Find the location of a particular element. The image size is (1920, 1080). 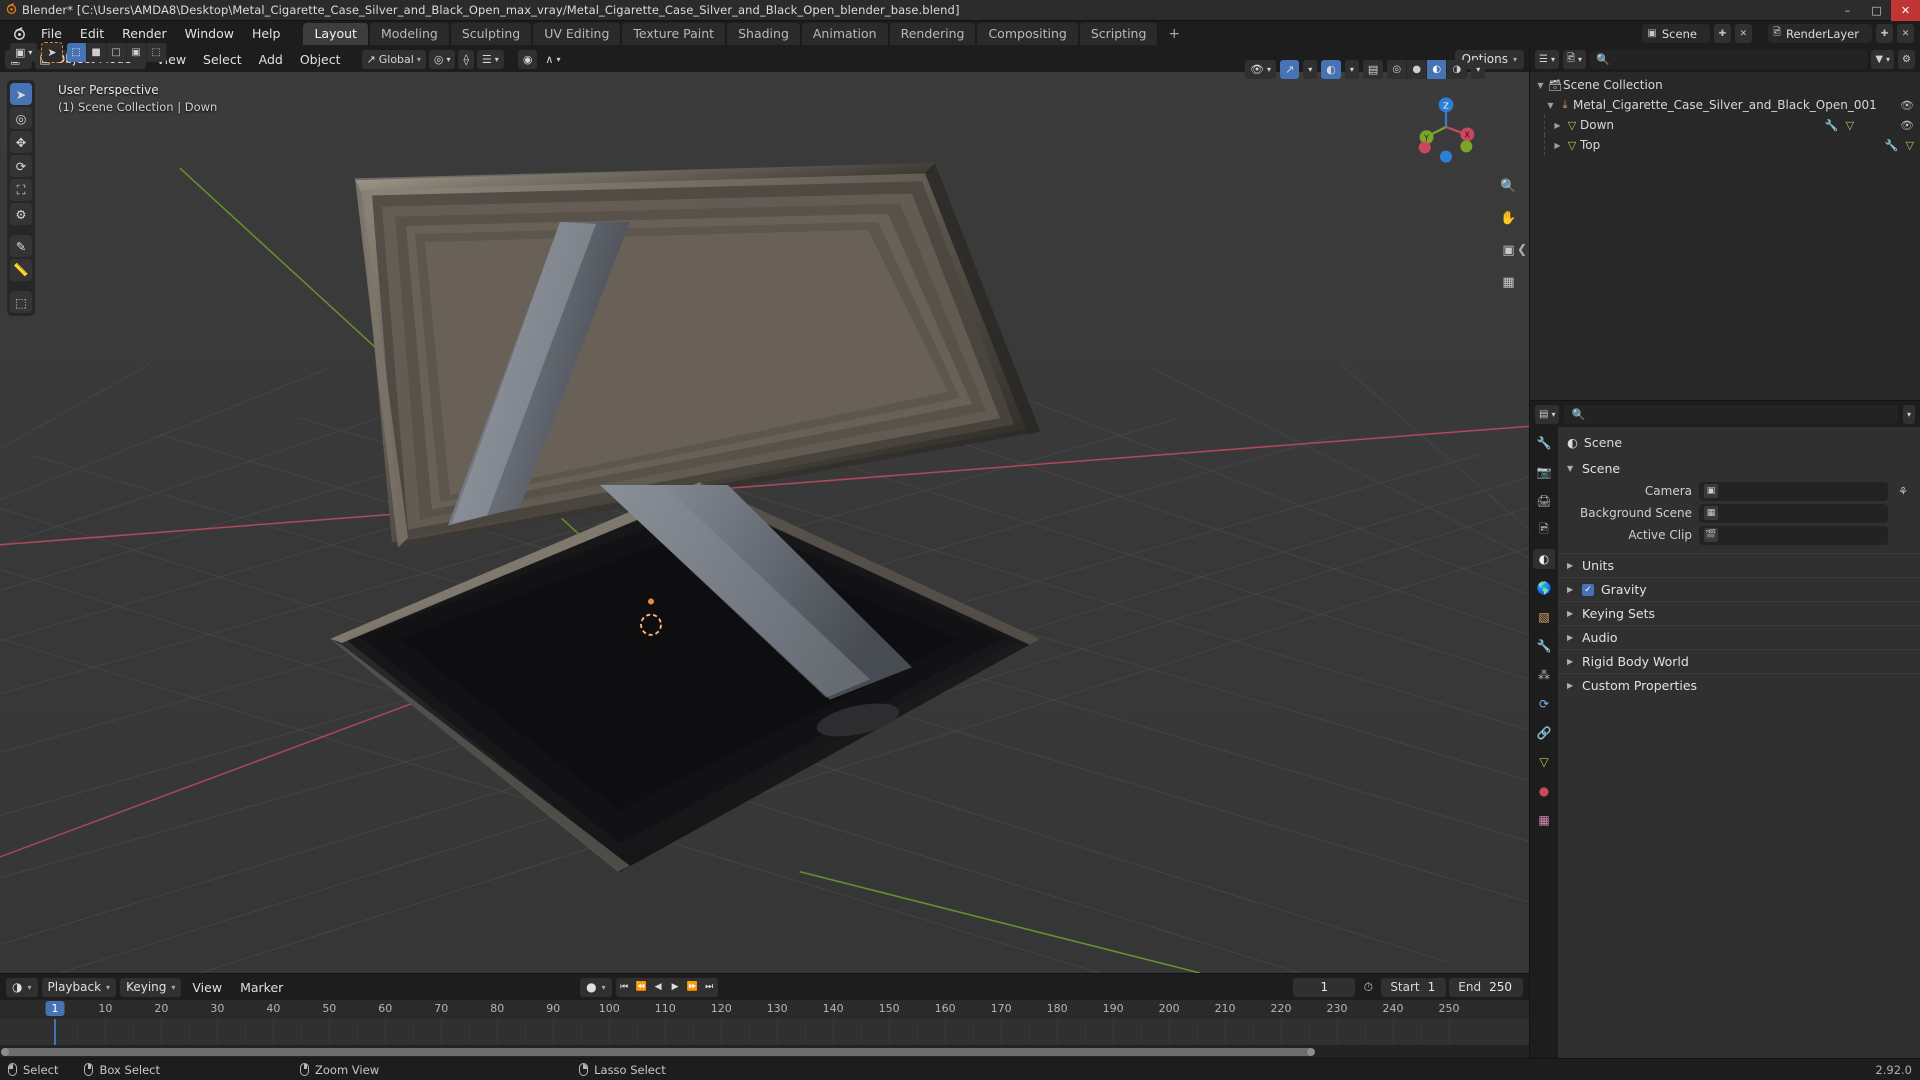

tool-cursor: ◎ is located at coordinates (21, 118).